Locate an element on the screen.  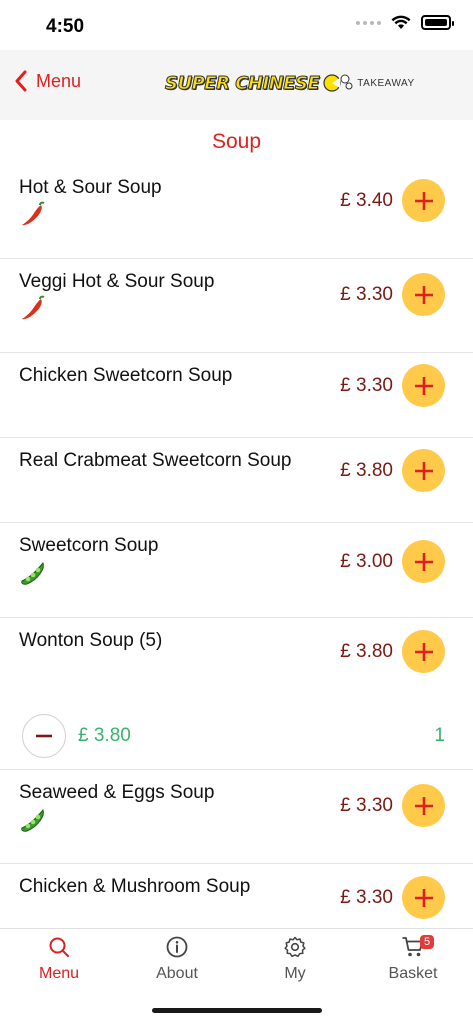
status-icons is located at coordinates (405, 22).